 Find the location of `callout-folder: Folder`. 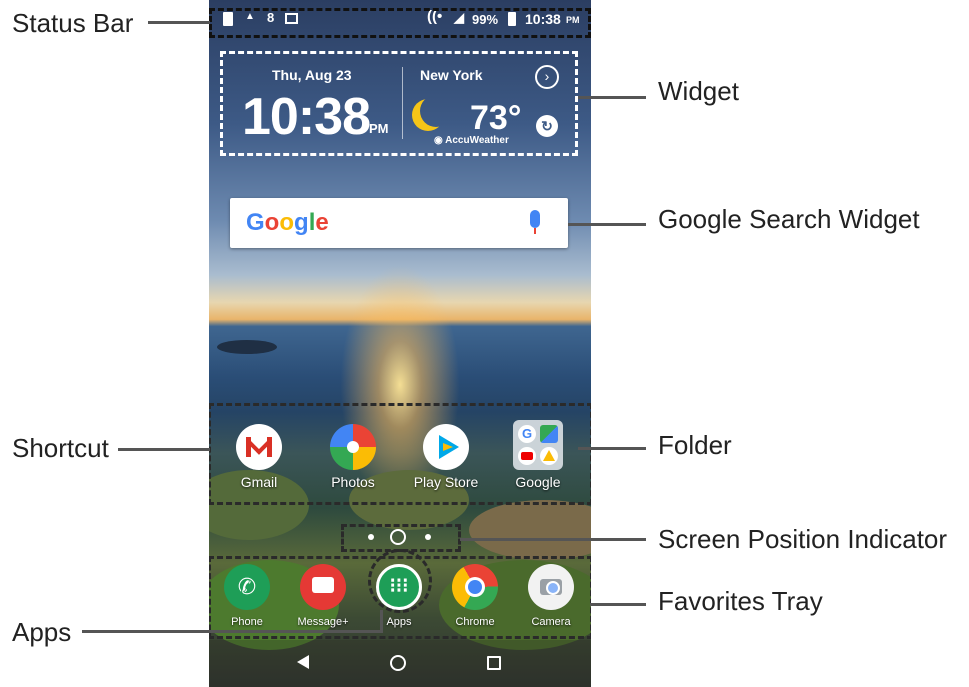

callout-folder: Folder is located at coordinates (695, 445).